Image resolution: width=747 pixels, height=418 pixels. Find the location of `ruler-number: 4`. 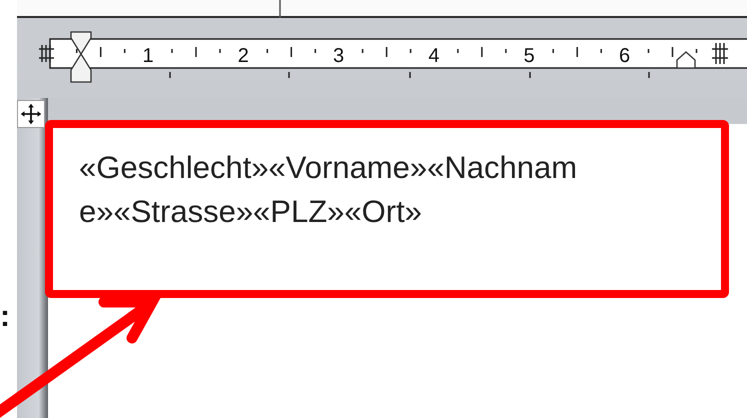

ruler-number: 4 is located at coordinates (434, 56).